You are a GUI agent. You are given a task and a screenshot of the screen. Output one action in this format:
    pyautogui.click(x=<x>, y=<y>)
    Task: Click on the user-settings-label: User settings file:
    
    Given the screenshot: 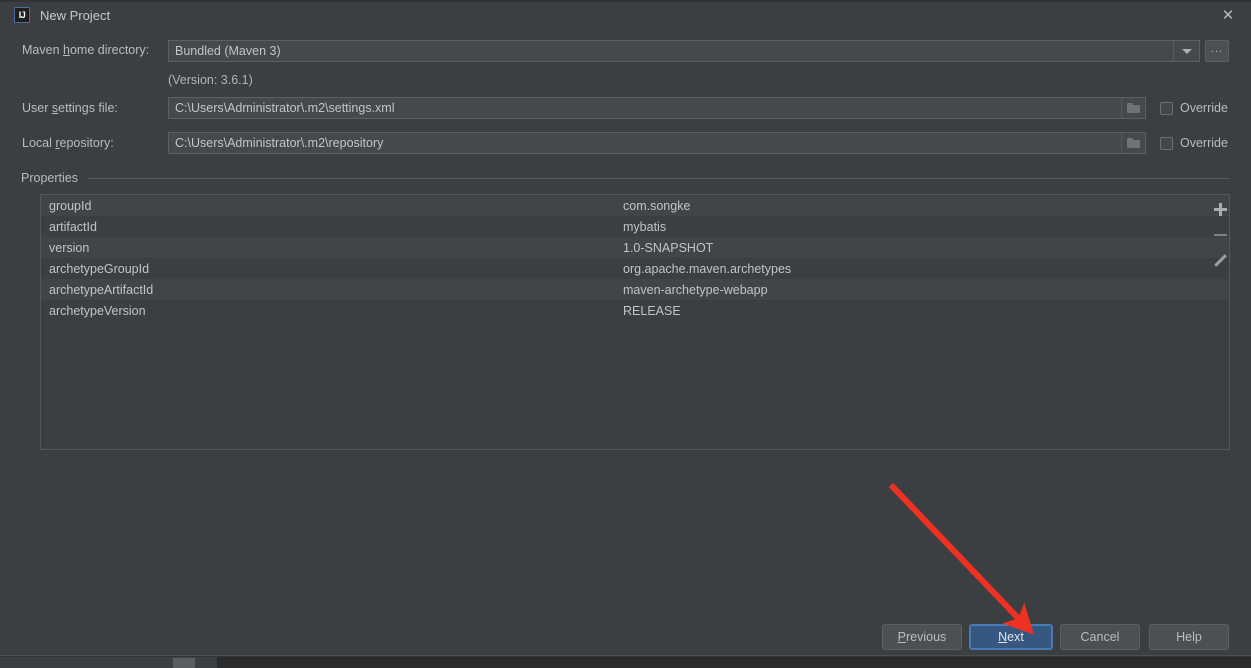 What is the action you would take?
    pyautogui.click(x=70, y=108)
    